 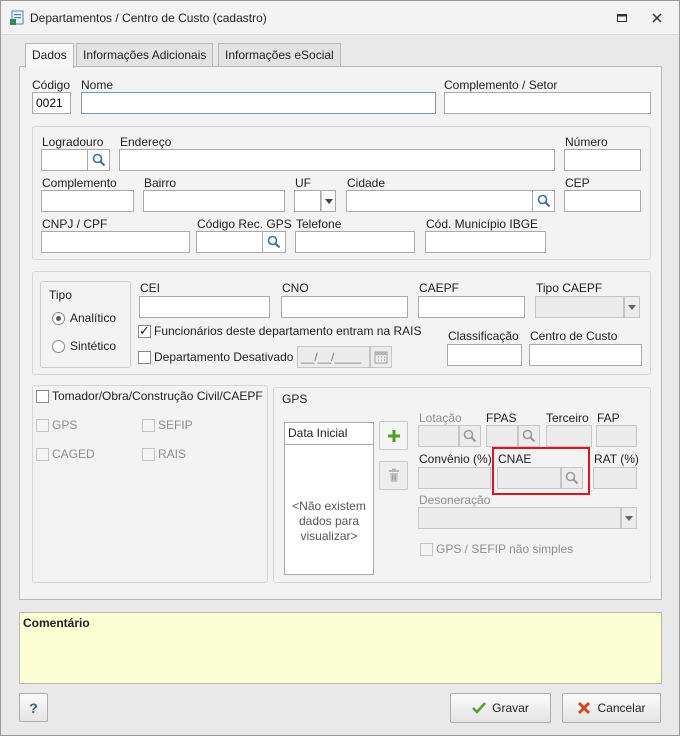 I want to click on cidade-label: Cidade, so click(x=366, y=183).